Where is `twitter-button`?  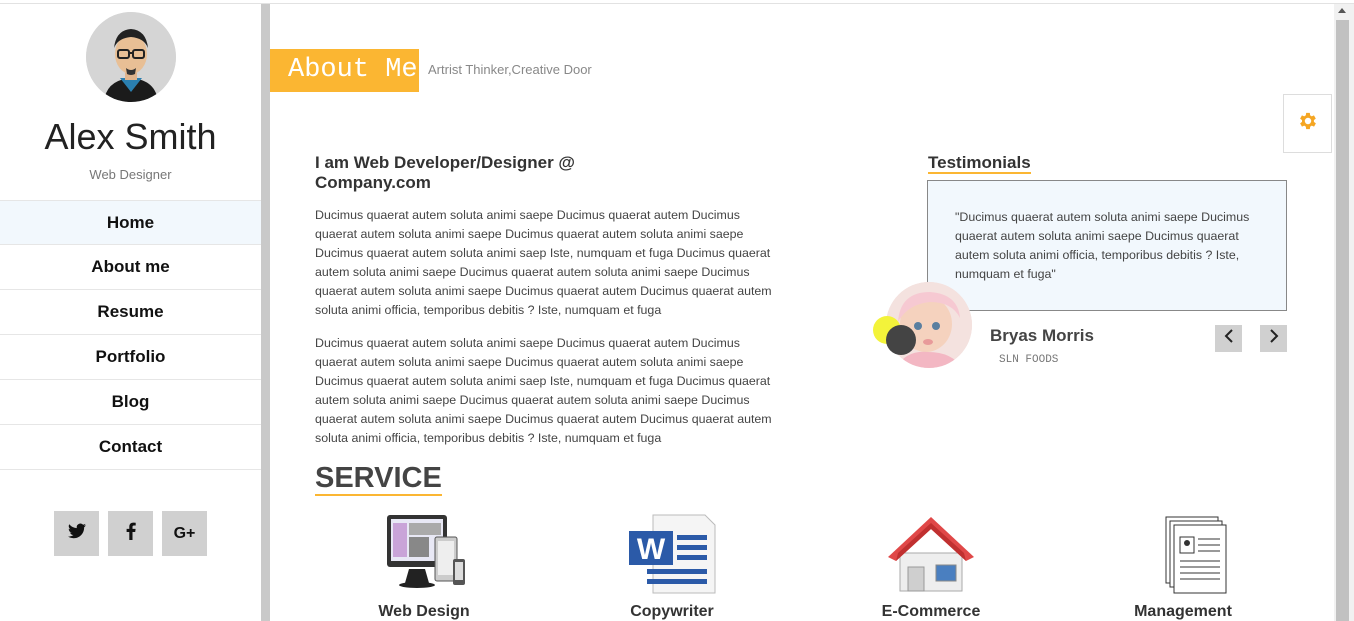 twitter-button is located at coordinates (76, 533).